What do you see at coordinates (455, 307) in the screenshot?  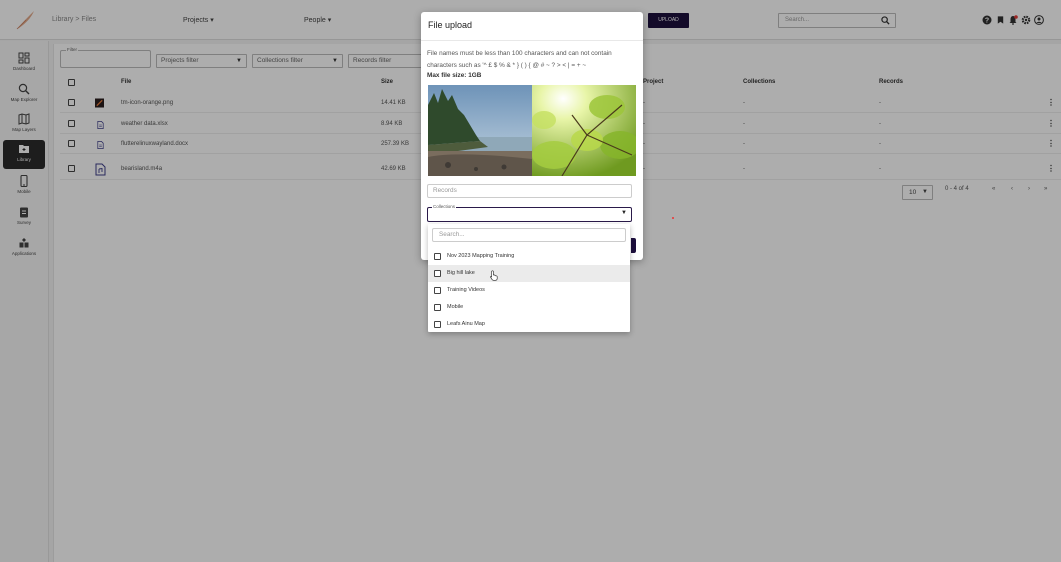 I see `collection-option-label: Mobile` at bounding box center [455, 307].